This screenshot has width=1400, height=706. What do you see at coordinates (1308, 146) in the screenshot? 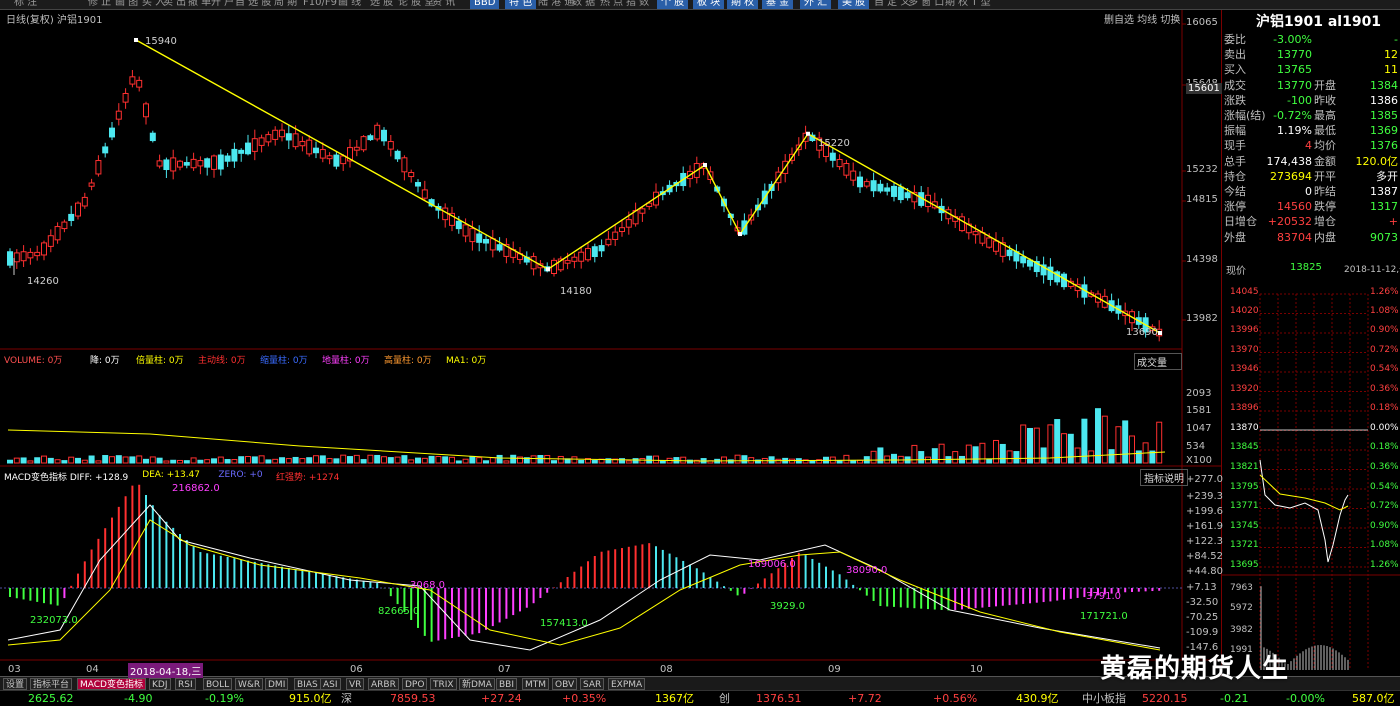
I see `quote-value: 4` at bounding box center [1308, 146].